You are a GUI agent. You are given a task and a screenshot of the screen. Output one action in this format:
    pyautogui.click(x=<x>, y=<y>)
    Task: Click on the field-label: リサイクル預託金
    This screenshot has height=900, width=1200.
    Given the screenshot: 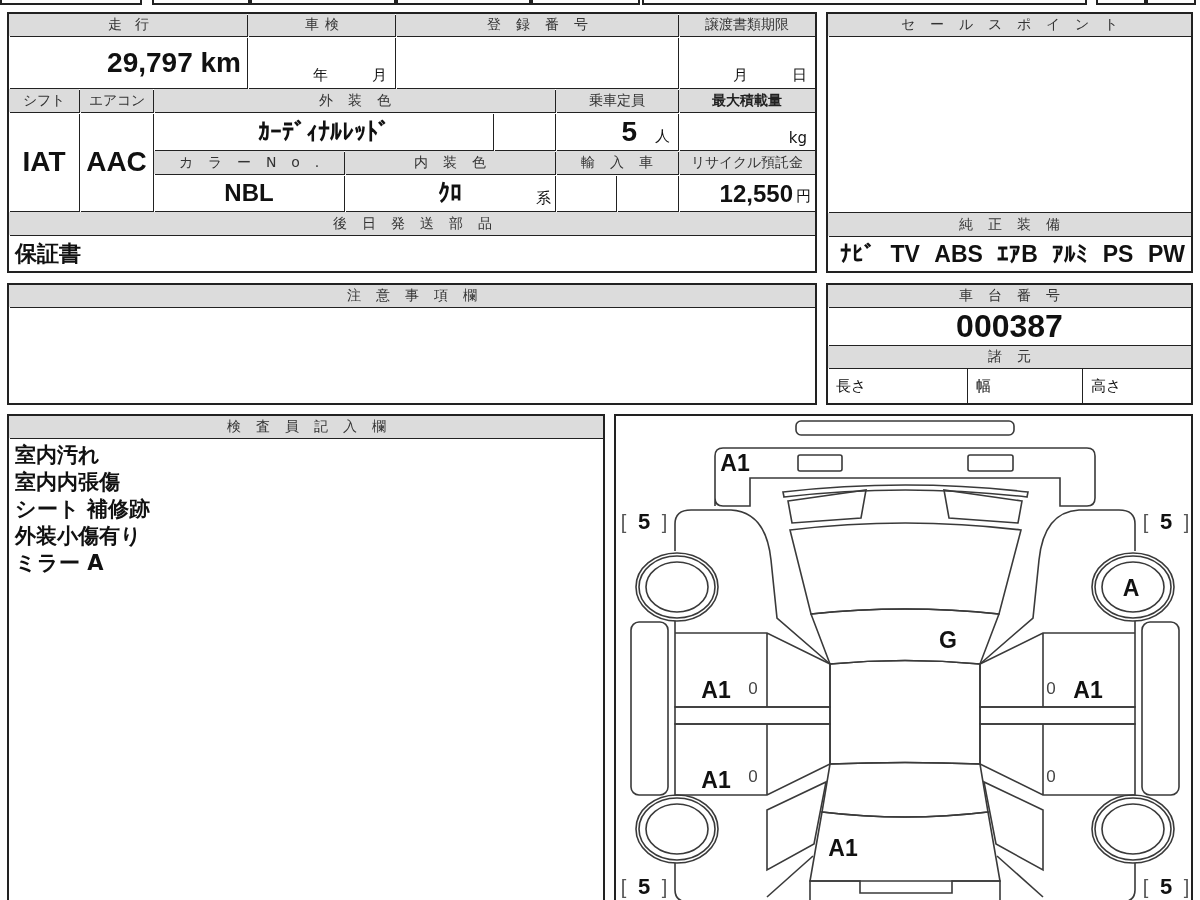 What is the action you would take?
    pyautogui.click(x=747, y=162)
    